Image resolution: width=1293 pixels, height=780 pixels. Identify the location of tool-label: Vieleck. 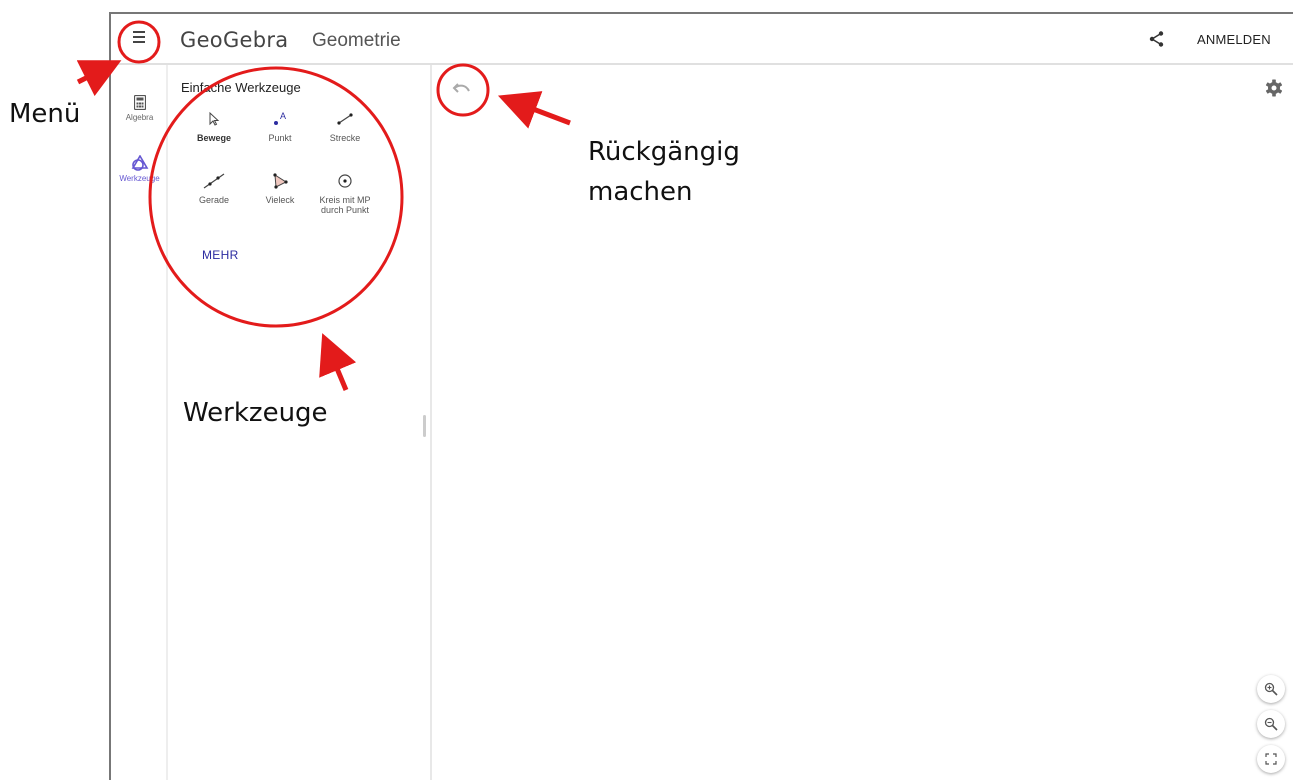
(280, 200).